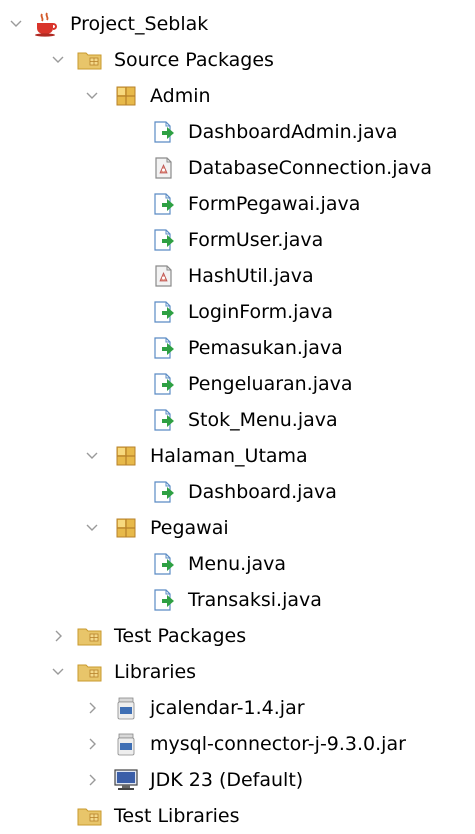  What do you see at coordinates (180, 96) in the screenshot?
I see `tree-node-label: Admin` at bounding box center [180, 96].